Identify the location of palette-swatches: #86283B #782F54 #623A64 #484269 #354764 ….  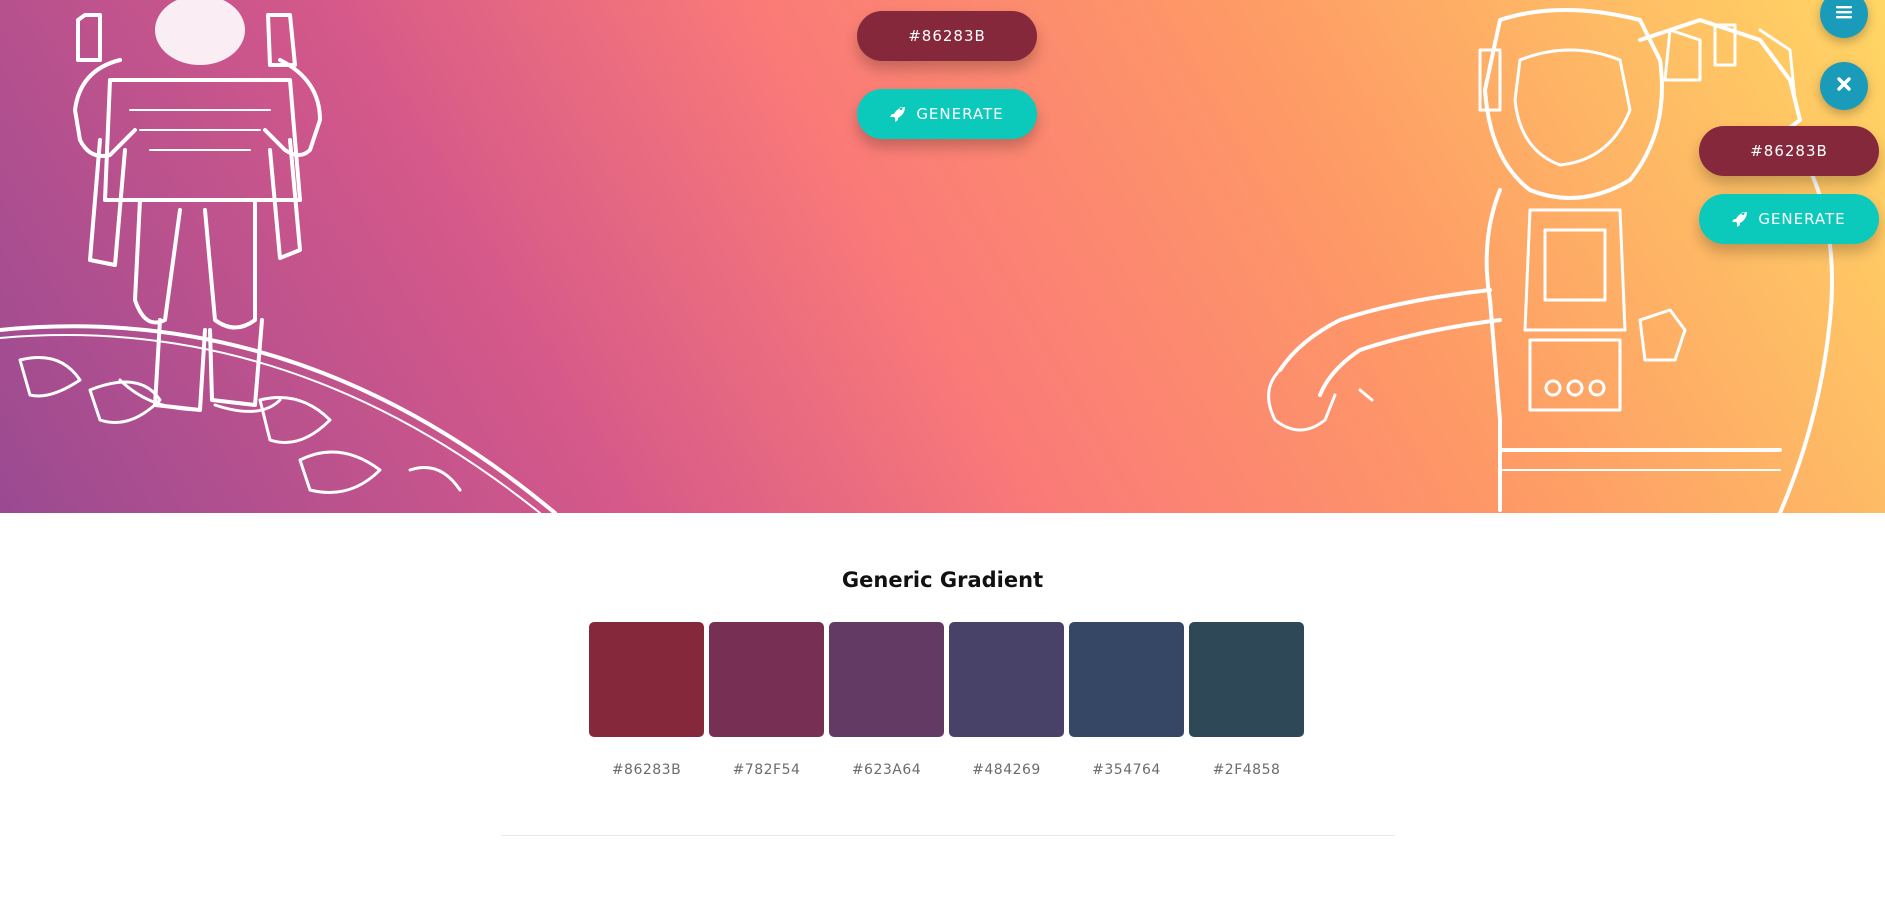
(946, 700).